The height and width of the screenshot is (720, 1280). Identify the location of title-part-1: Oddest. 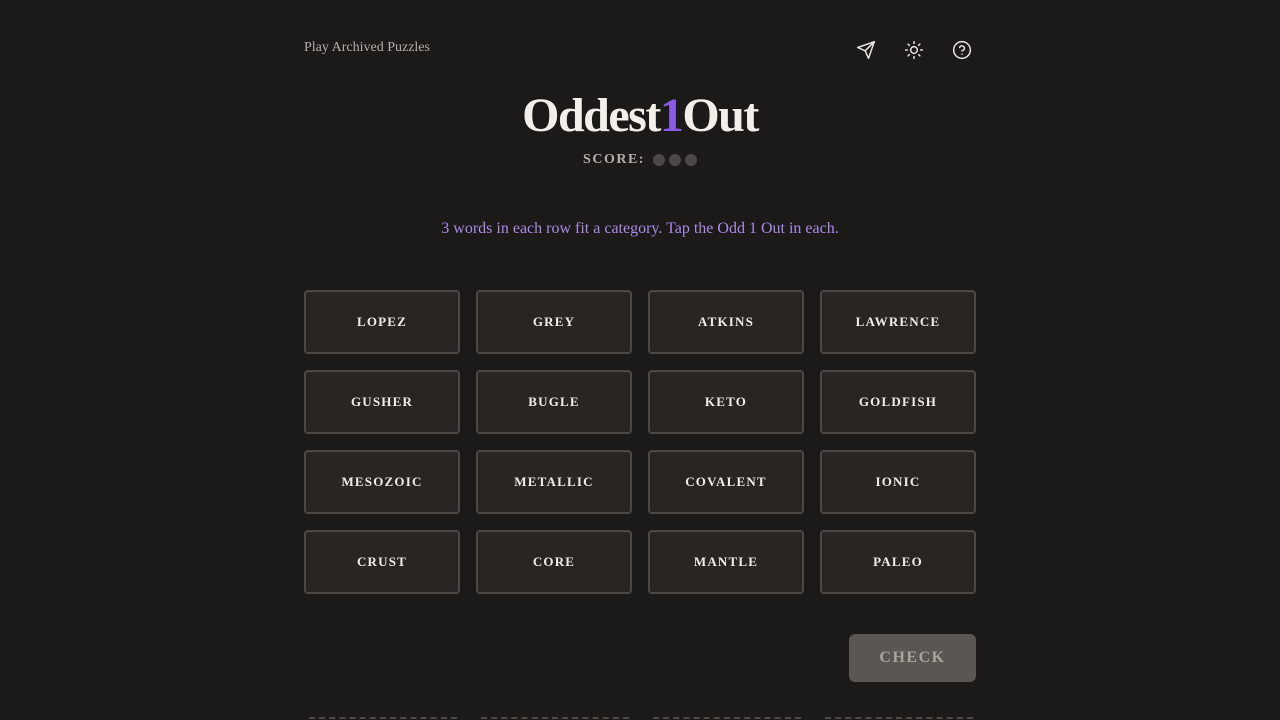
(591, 115).